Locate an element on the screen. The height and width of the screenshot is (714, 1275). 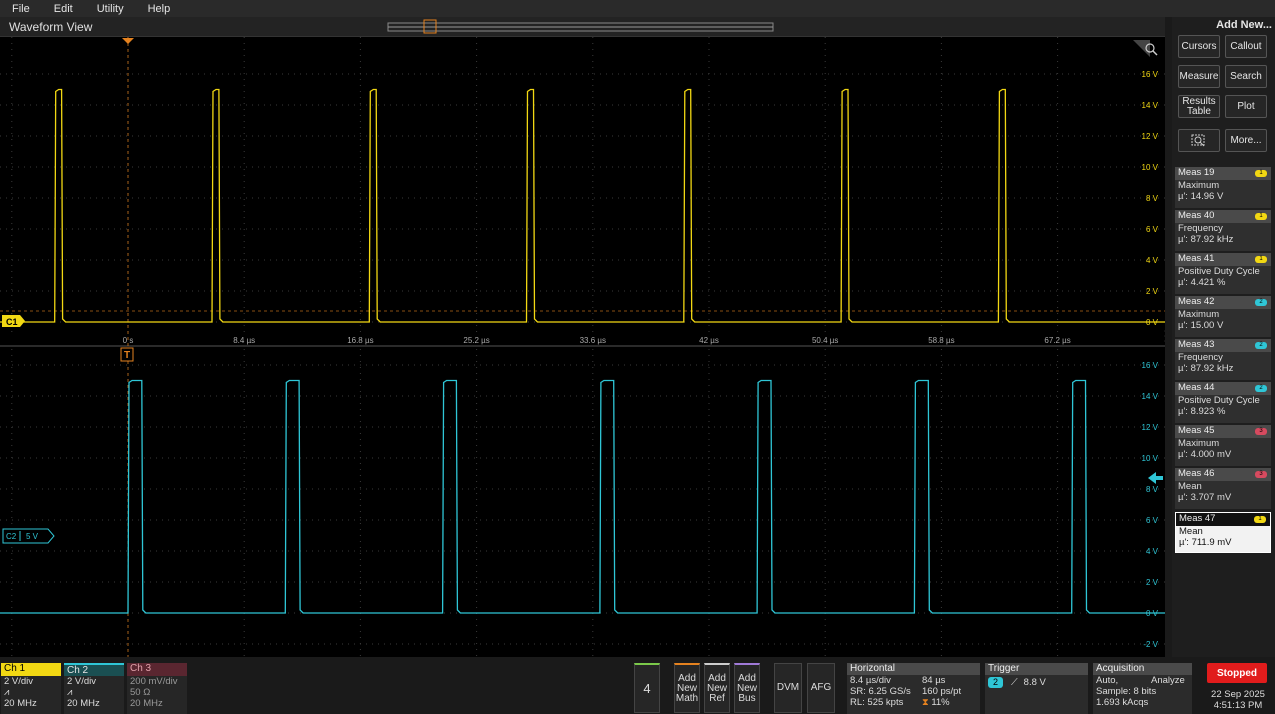
ch1-badge: Ch 1 2 V/div ⩘ 20 MHz is located at coordinates (31, 688).